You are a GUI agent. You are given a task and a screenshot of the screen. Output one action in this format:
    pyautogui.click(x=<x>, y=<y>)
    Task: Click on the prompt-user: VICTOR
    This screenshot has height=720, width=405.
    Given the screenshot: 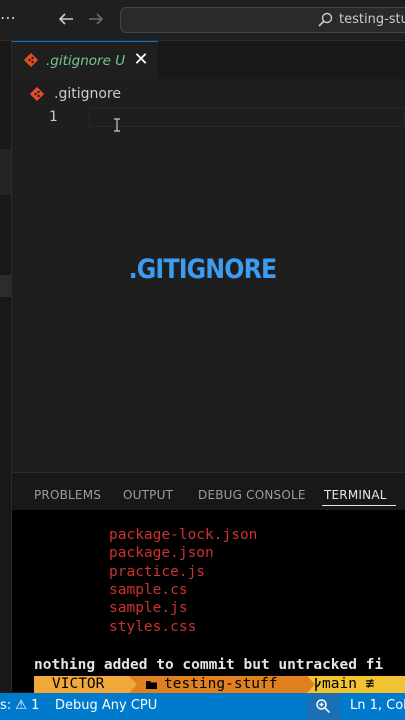 What is the action you would take?
    pyautogui.click(x=78, y=684)
    